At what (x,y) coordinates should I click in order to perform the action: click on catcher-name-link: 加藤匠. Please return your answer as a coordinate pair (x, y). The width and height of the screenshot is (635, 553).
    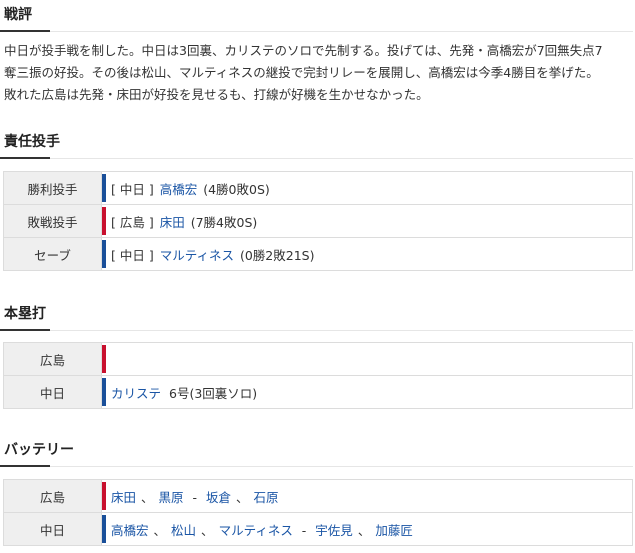
    Looking at the image, I should click on (394, 530).